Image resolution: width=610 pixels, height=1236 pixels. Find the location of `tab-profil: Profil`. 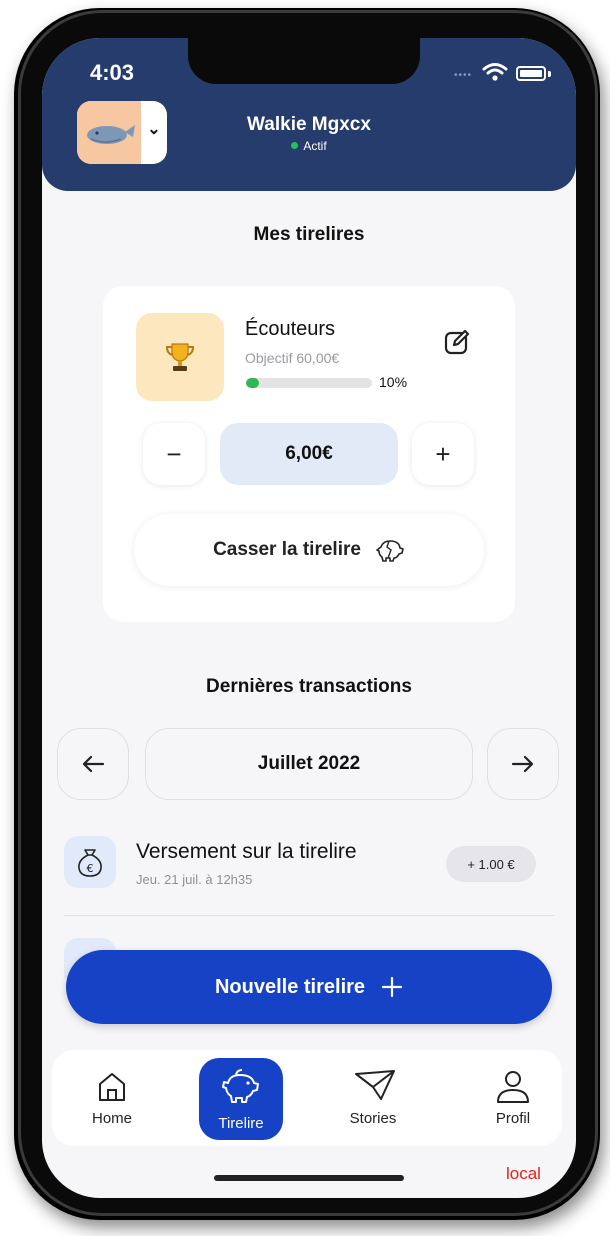

tab-profil: Profil is located at coordinates (513, 1098).